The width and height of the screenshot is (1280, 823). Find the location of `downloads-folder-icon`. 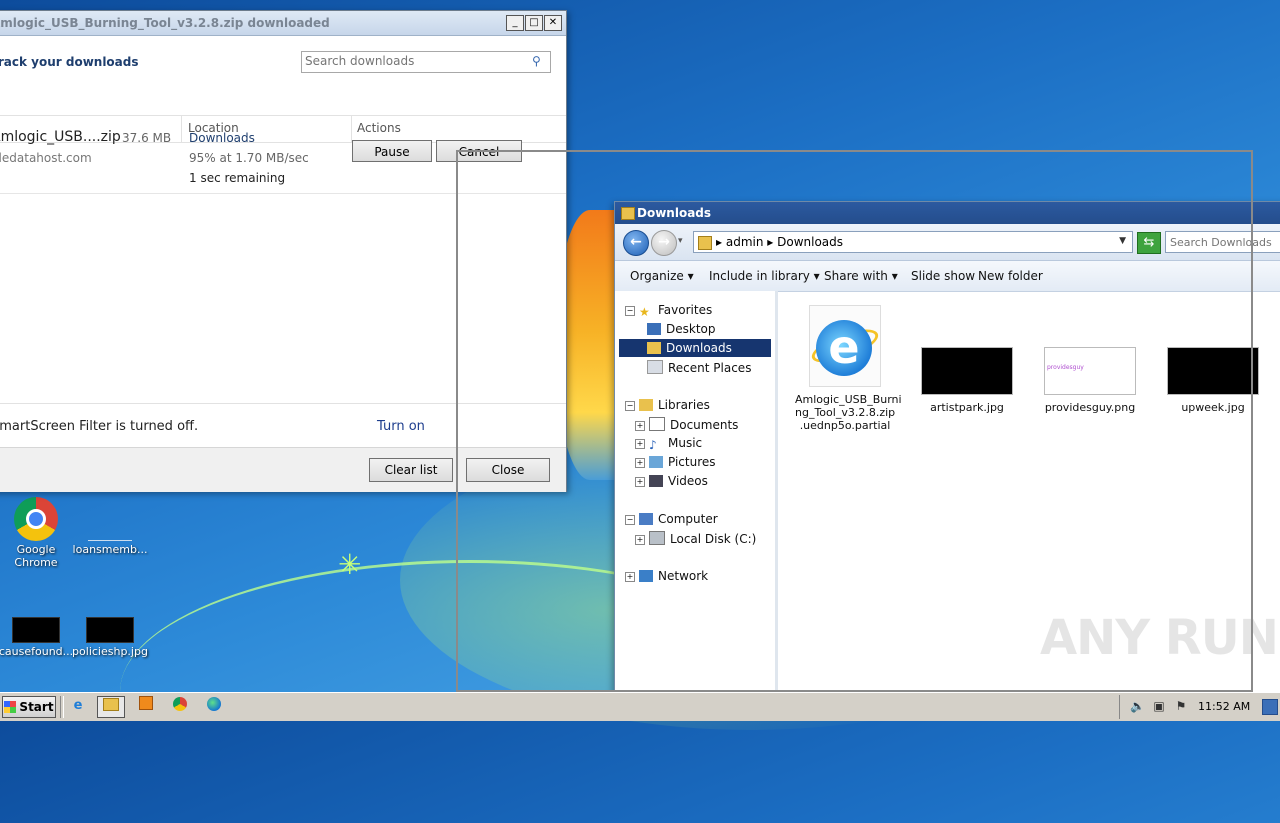

downloads-folder-icon is located at coordinates (654, 348).